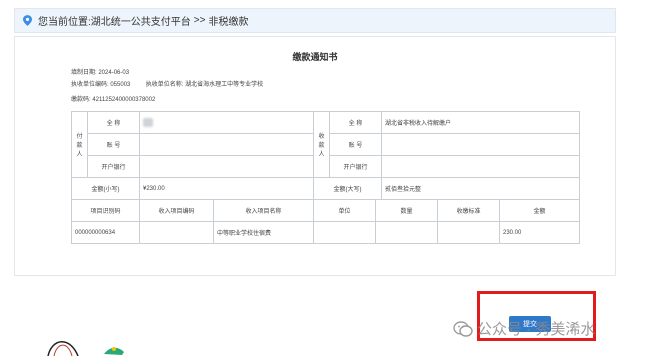 This screenshot has width=654, height=356. I want to click on fill-date-label: 填制日期:, so click(84, 73).